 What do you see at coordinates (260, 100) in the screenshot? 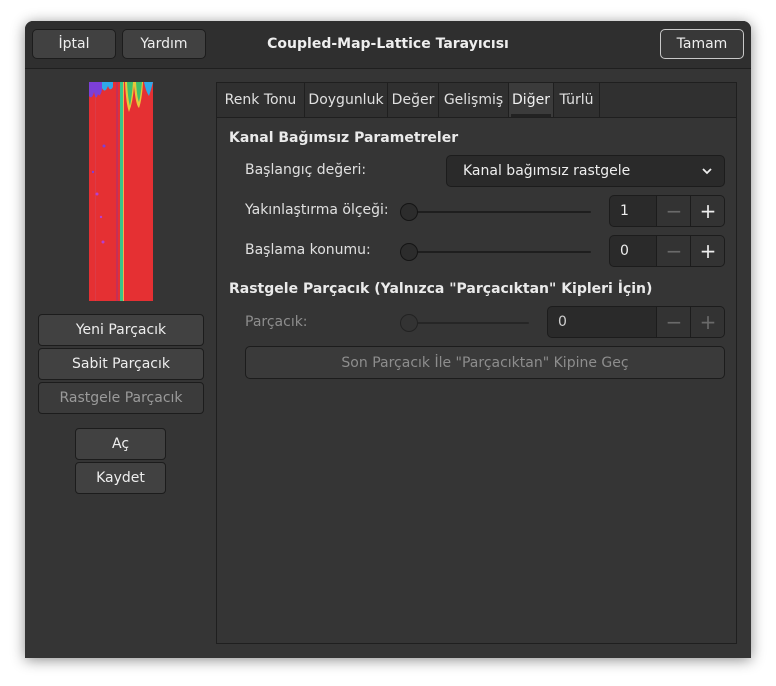
I see `tab-hue: Renk Tonu` at bounding box center [260, 100].